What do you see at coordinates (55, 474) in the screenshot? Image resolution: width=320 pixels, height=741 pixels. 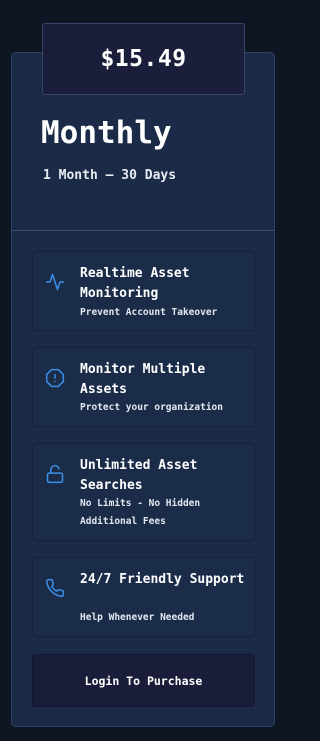 I see `unlock-icon` at bounding box center [55, 474].